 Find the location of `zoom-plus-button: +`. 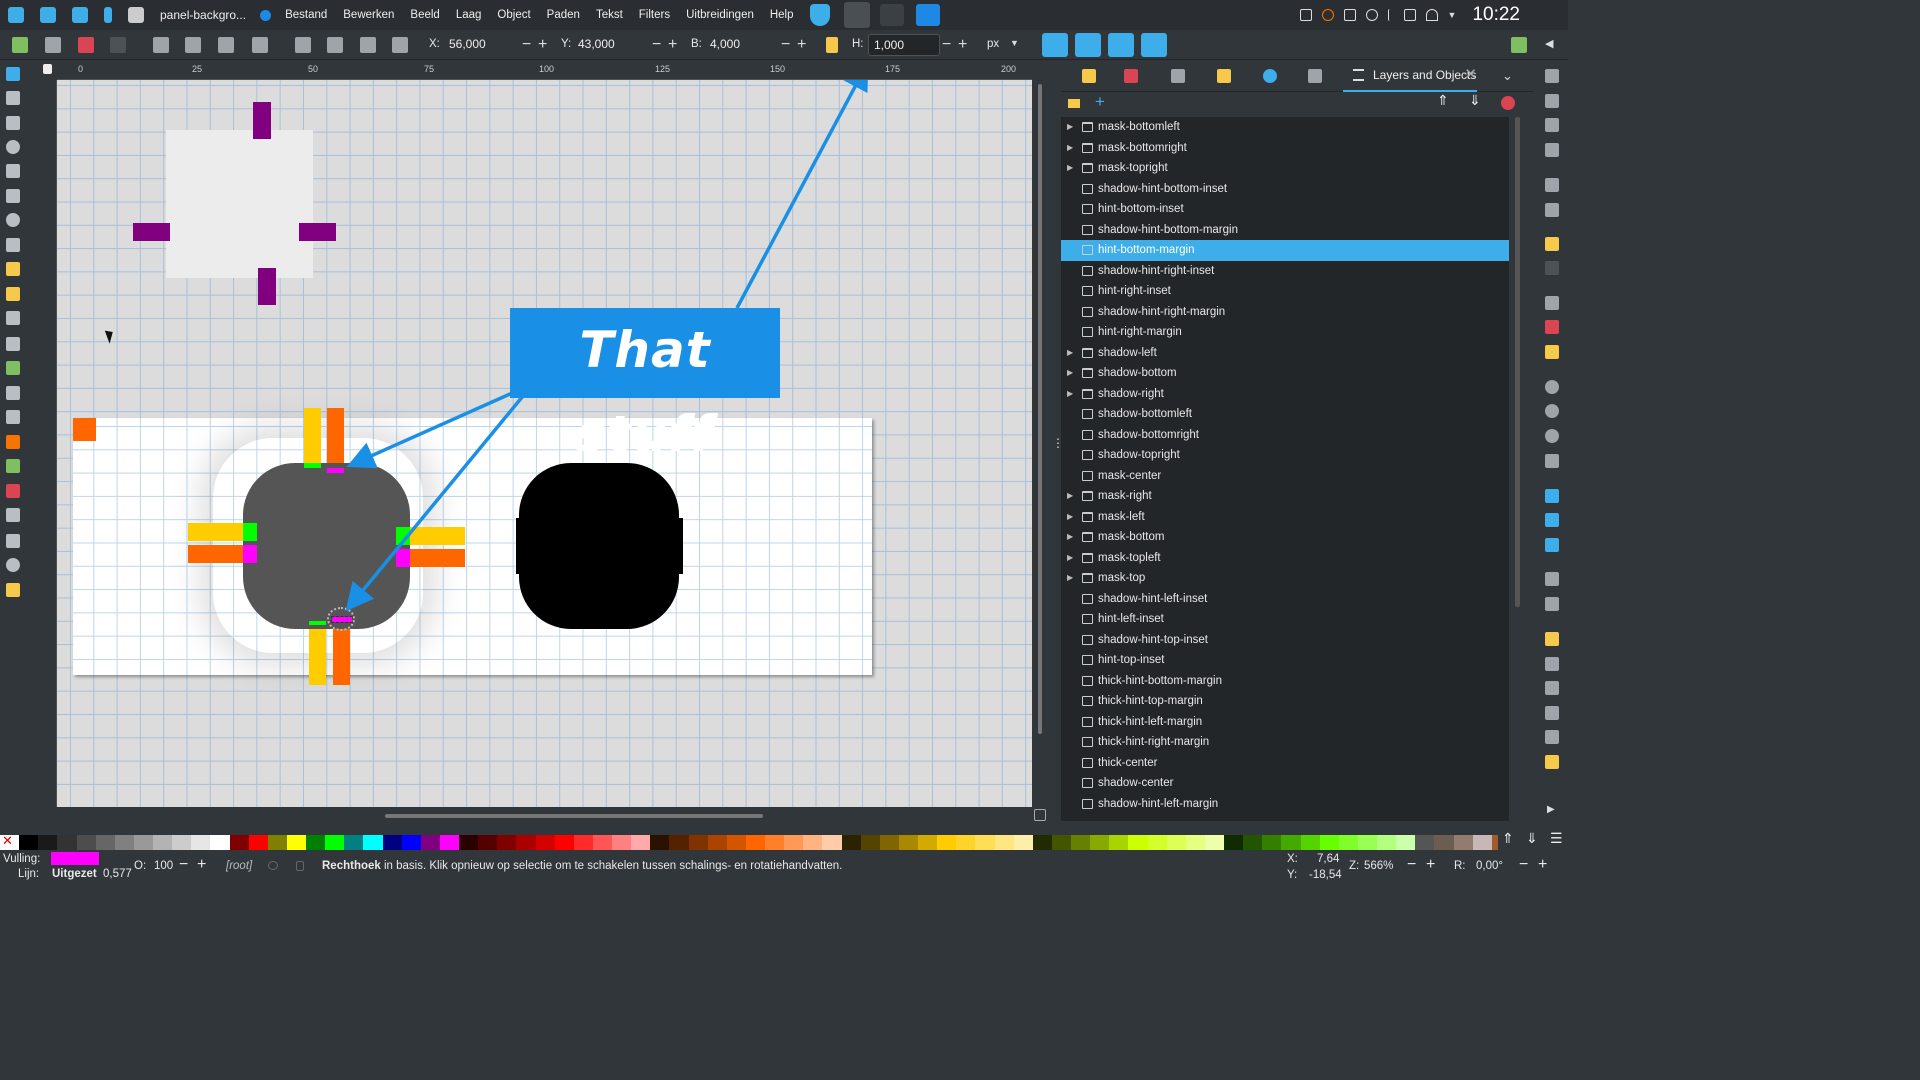

zoom-plus-button: + is located at coordinates (1430, 865).